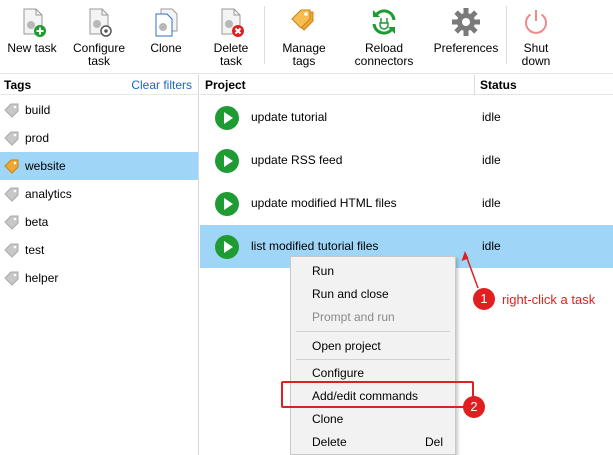 The width and height of the screenshot is (613, 455). What do you see at coordinates (549, 299) in the screenshot?
I see `annotation-text: right-click a task` at bounding box center [549, 299].